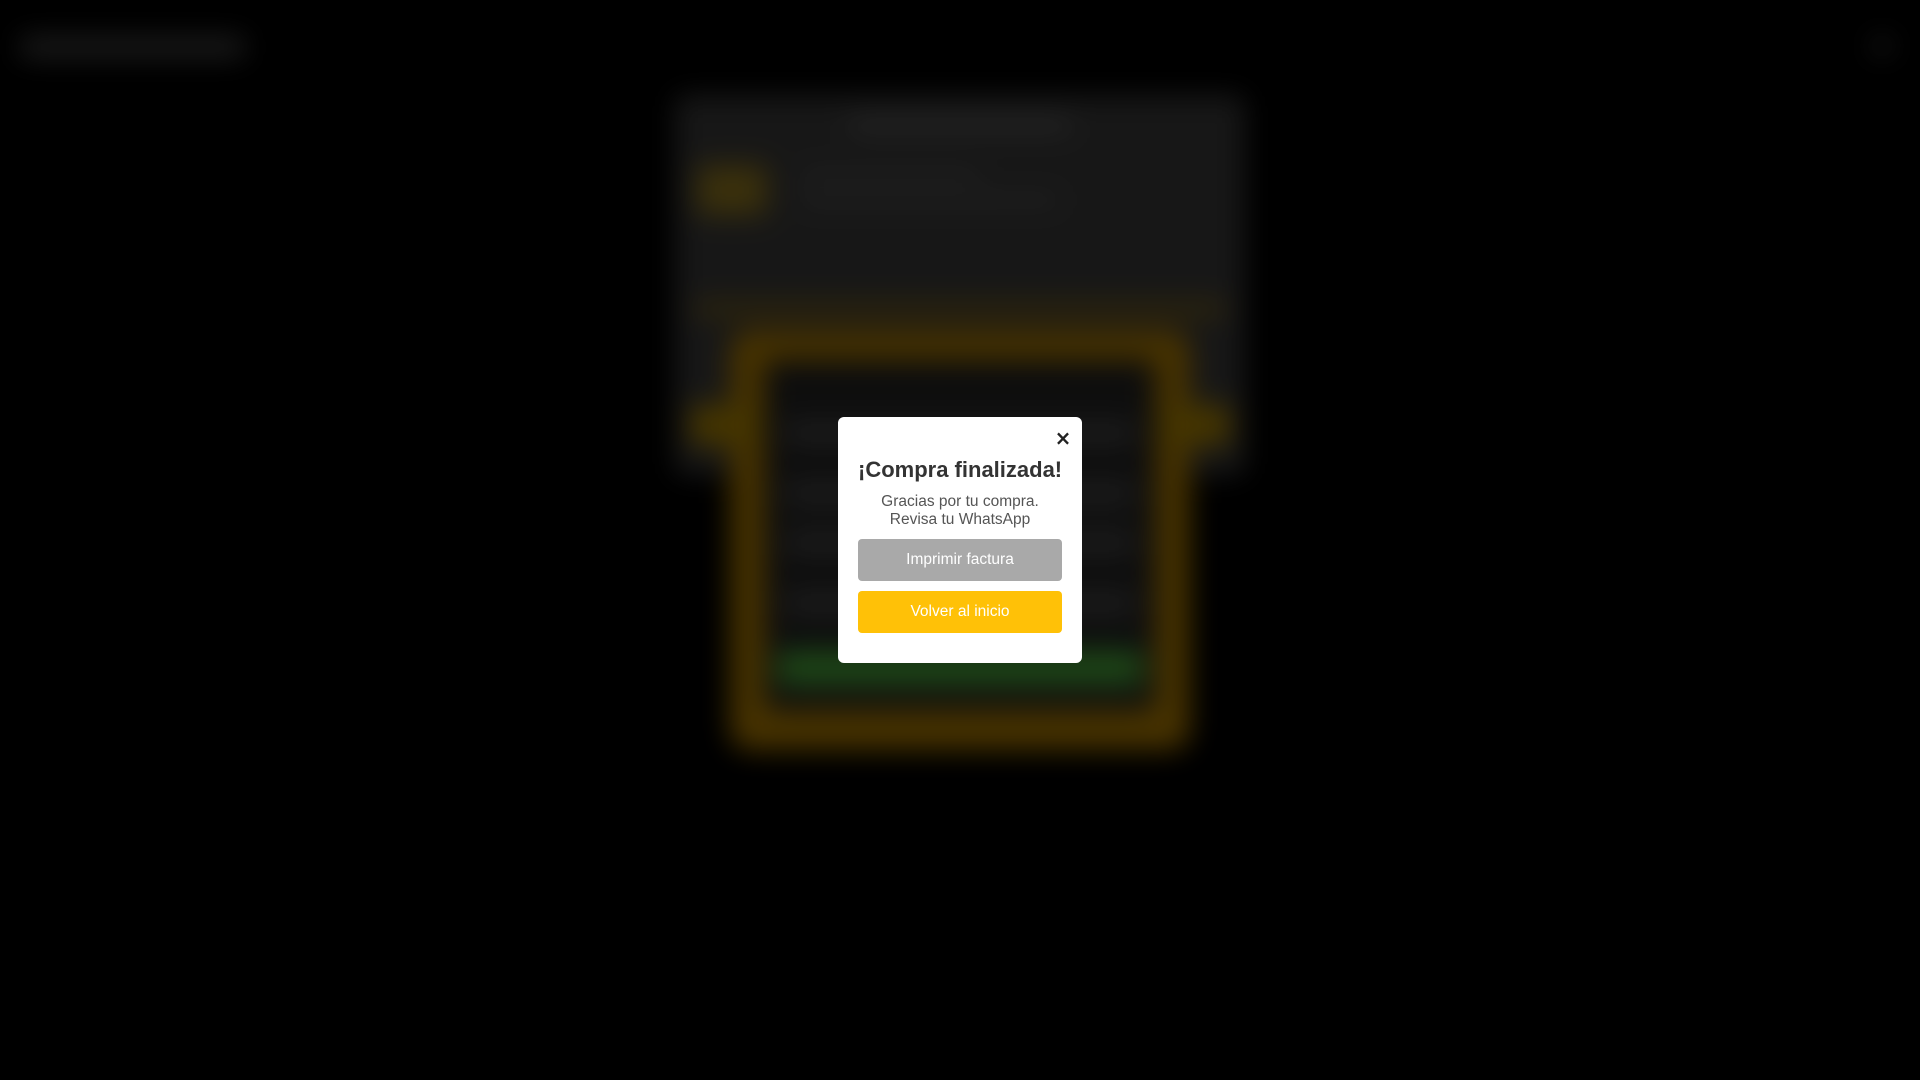 The image size is (1920, 1080). Describe the element at coordinates (960, 612) in the screenshot. I see `back-home-button: Volver al inicio` at that location.